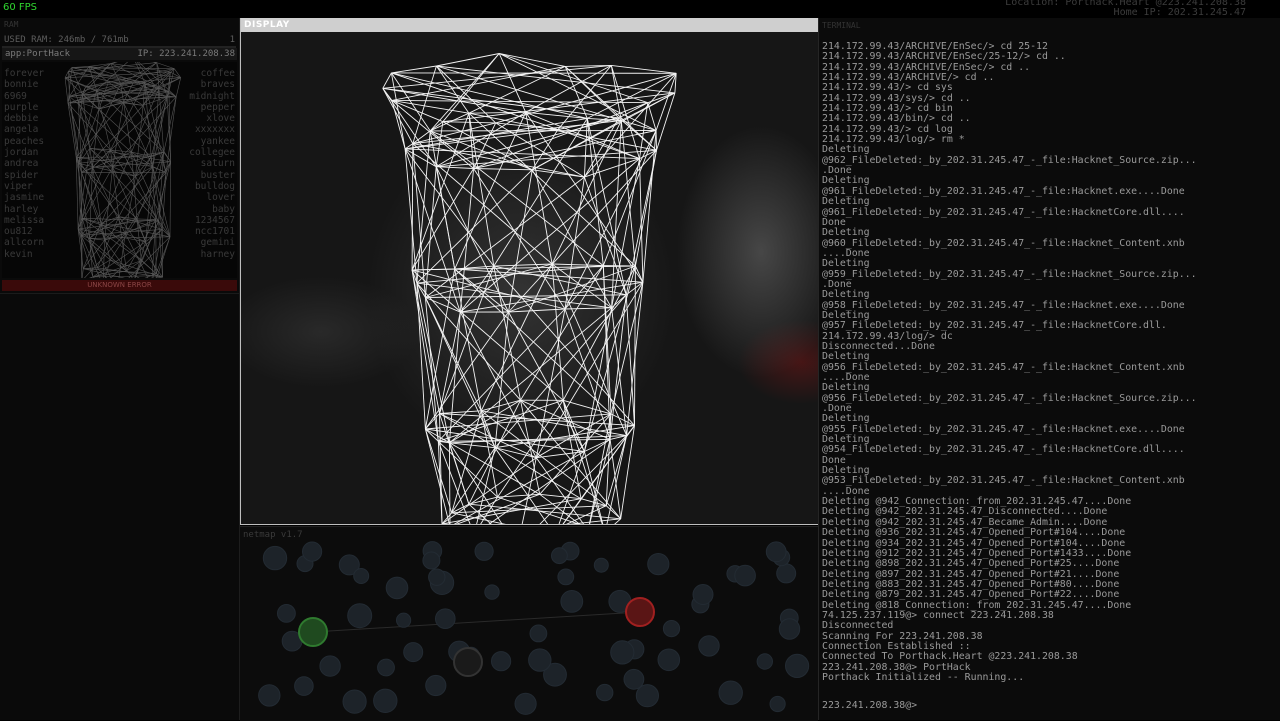  Describe the element at coordinates (640, 612) in the screenshot. I see `netmap-target-node` at that location.